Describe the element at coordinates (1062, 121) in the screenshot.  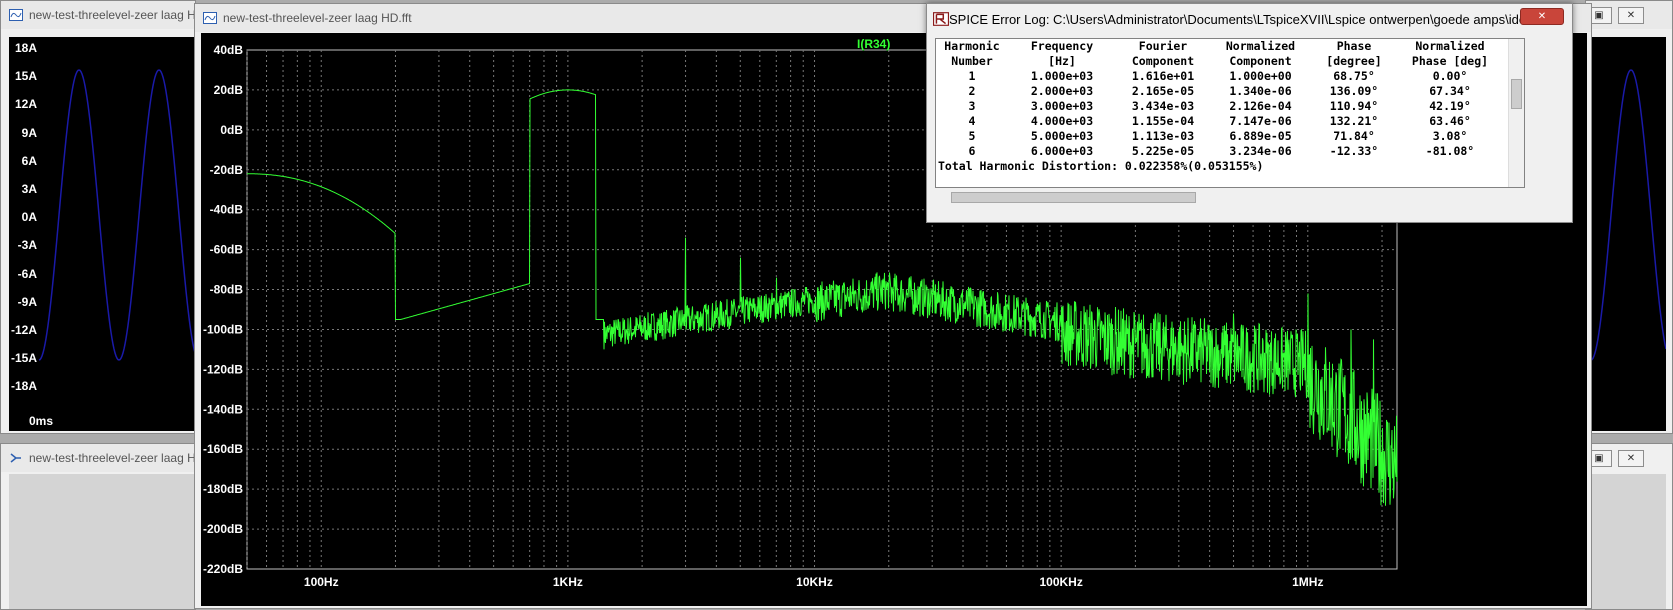
I see `log-cell: 4.000e+03` at that location.